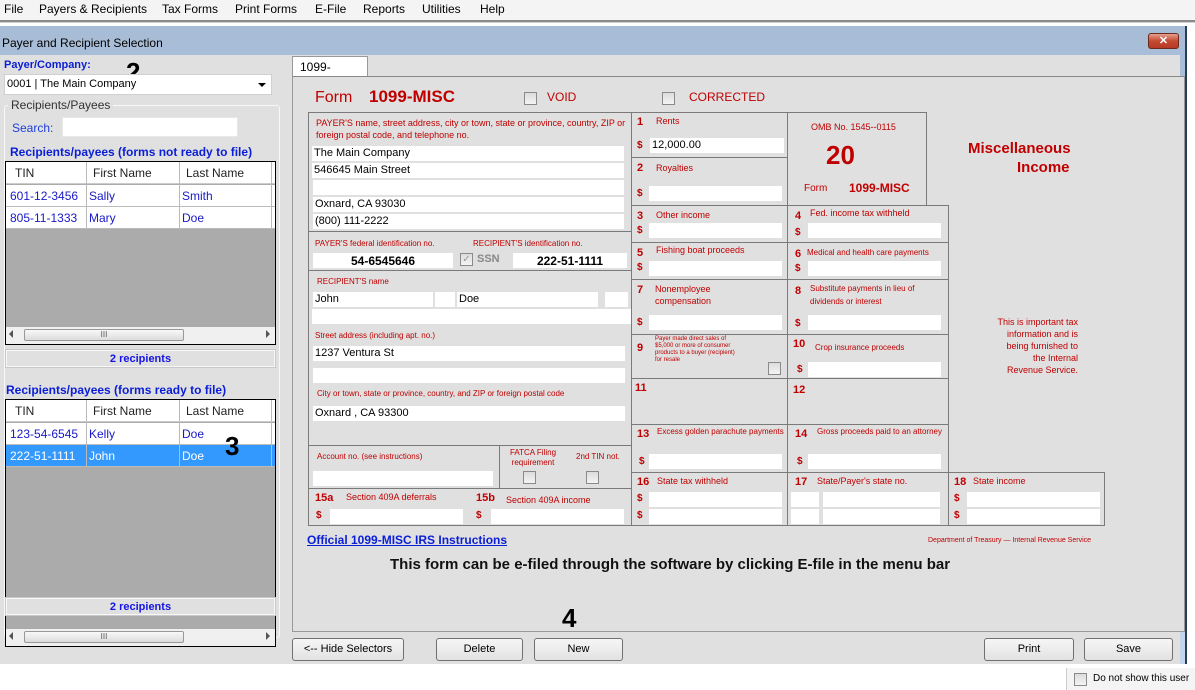 The width and height of the screenshot is (1195, 690). Describe the element at coordinates (529, 477) in the screenshot. I see `fatca-checkbox` at that location.